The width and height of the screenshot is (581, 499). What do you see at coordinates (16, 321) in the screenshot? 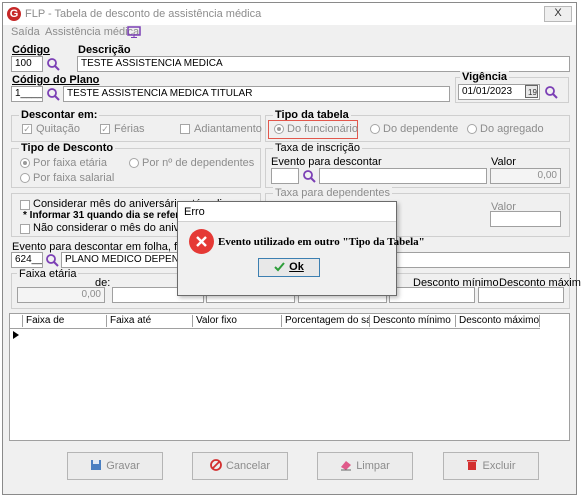
I see `row-indicator-header` at bounding box center [16, 321].